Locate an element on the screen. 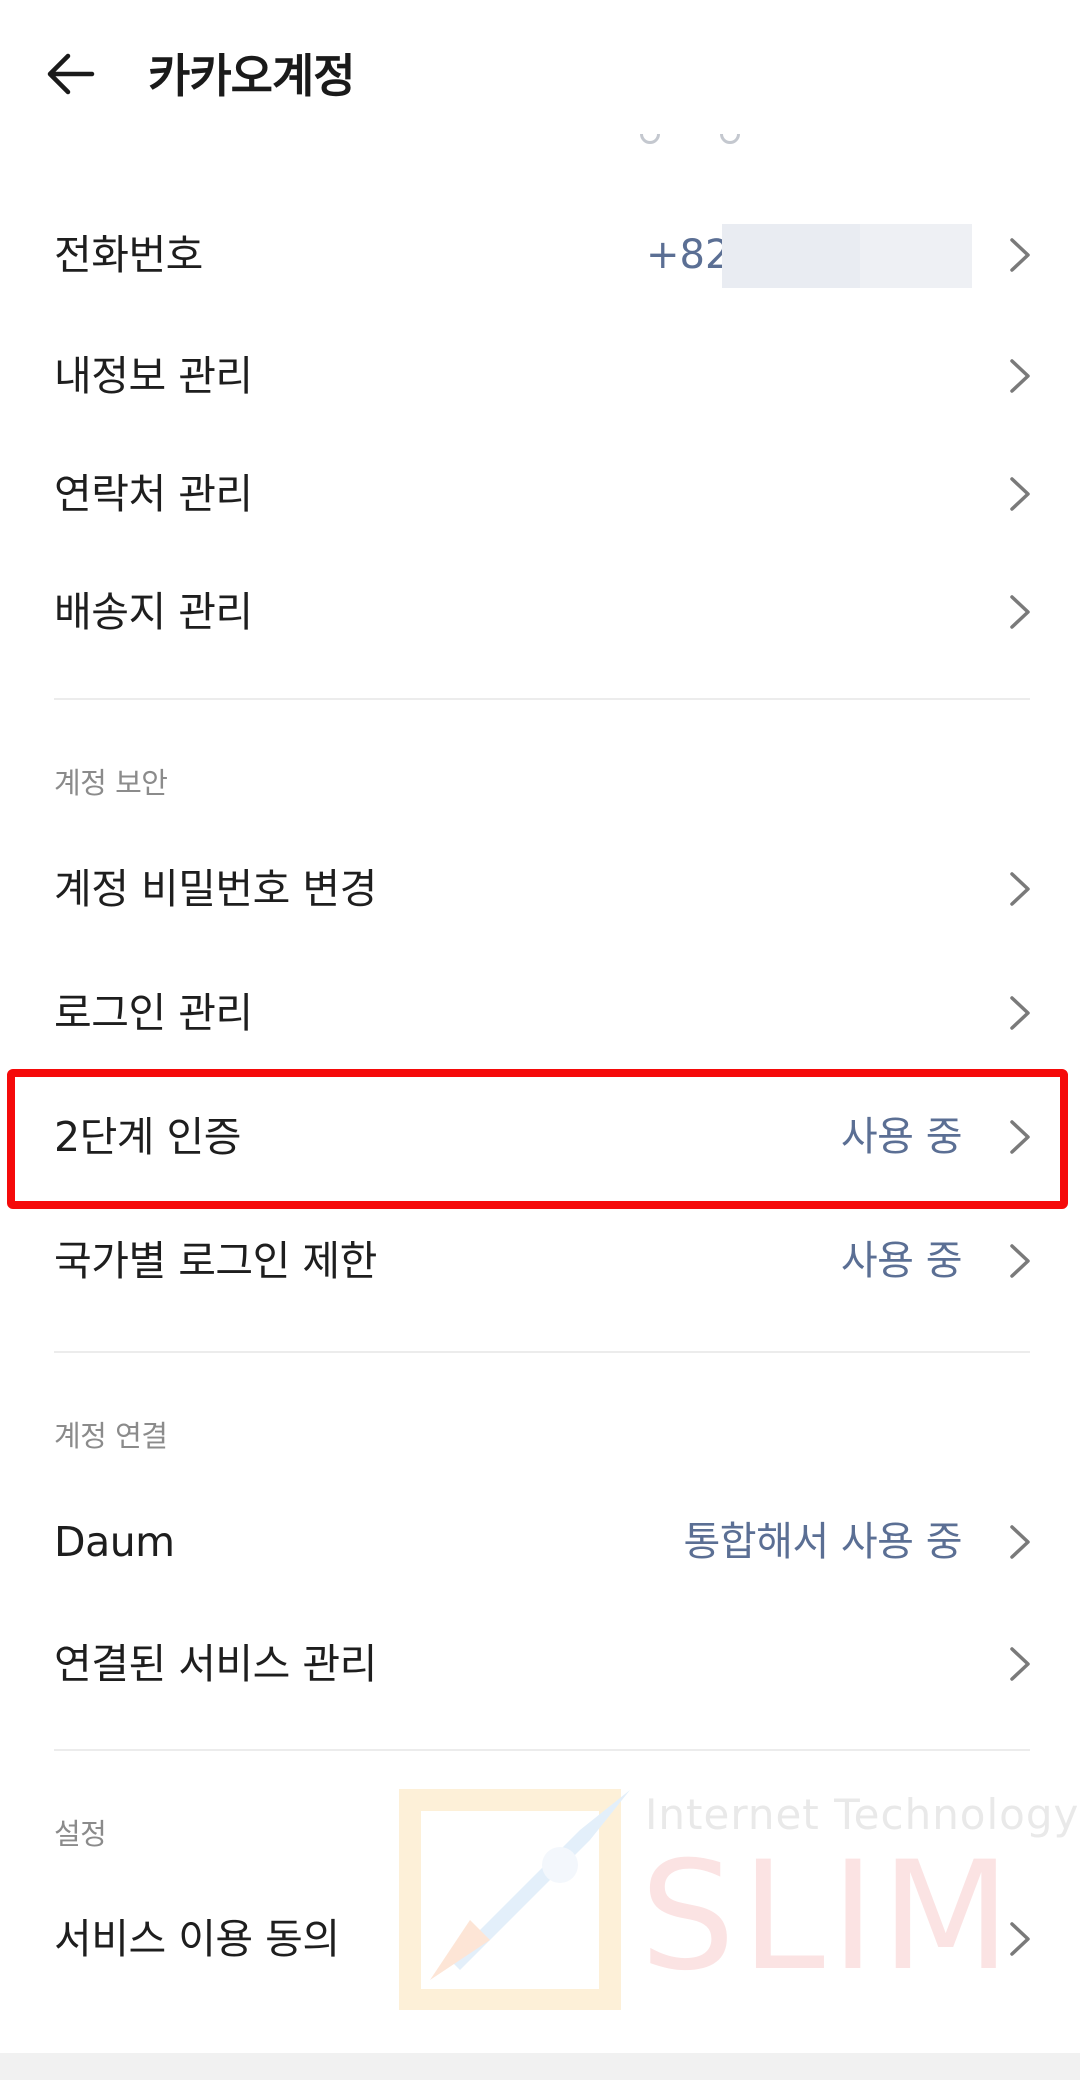 The height and width of the screenshot is (2080, 1080). service-consent-label: 서비스 이용 동의 is located at coordinates (197, 1939).